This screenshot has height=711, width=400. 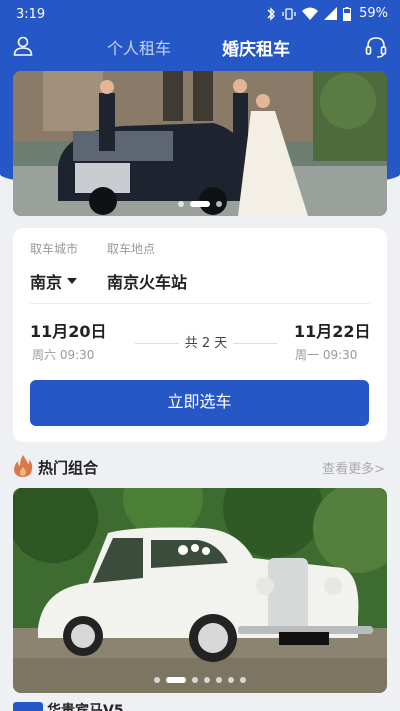 I want to click on view-more-link: 查看更多>, so click(x=353, y=467).